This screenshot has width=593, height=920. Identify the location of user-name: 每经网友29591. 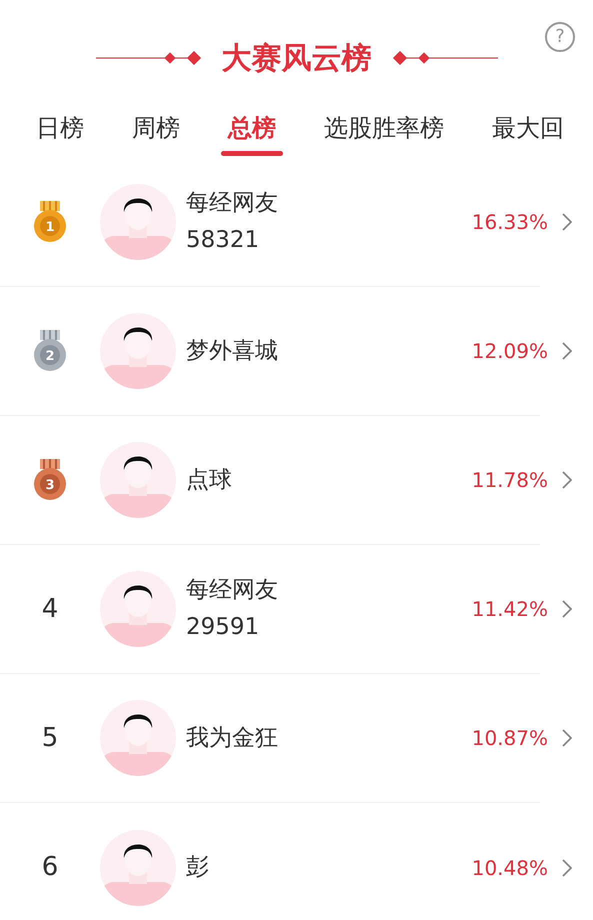
(232, 609).